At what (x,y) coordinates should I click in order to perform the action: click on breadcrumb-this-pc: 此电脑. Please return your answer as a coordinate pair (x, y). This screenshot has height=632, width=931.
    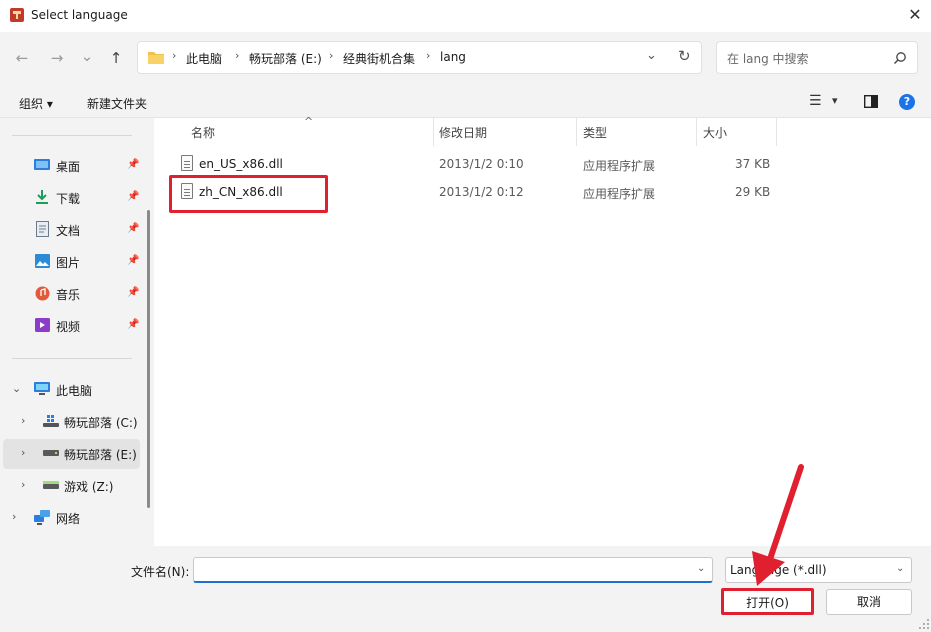
    Looking at the image, I should click on (204, 58).